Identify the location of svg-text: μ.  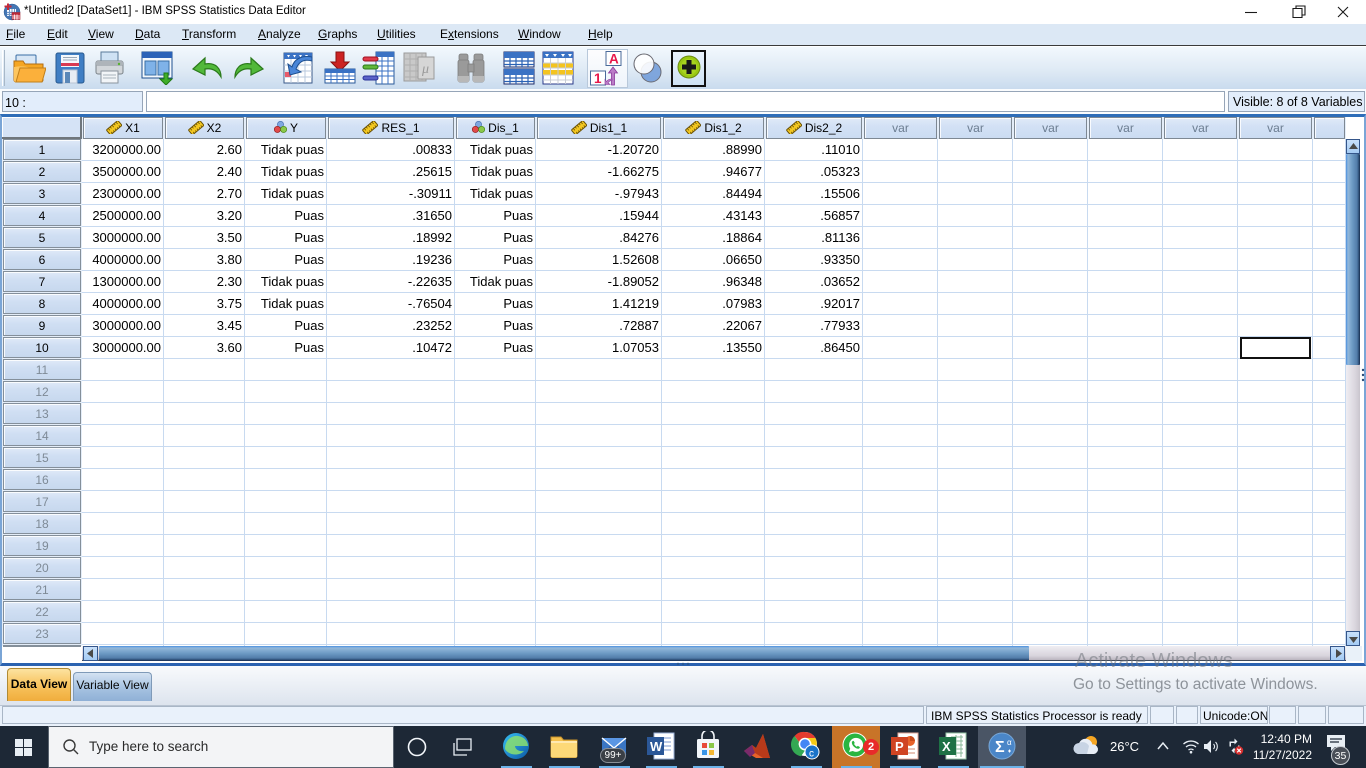
(425, 69).